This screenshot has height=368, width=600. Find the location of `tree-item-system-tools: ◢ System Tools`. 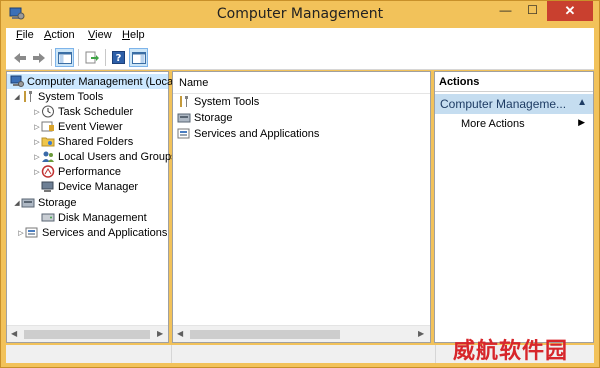

tree-item-system-tools: ◢ System Tools is located at coordinates (58, 96).